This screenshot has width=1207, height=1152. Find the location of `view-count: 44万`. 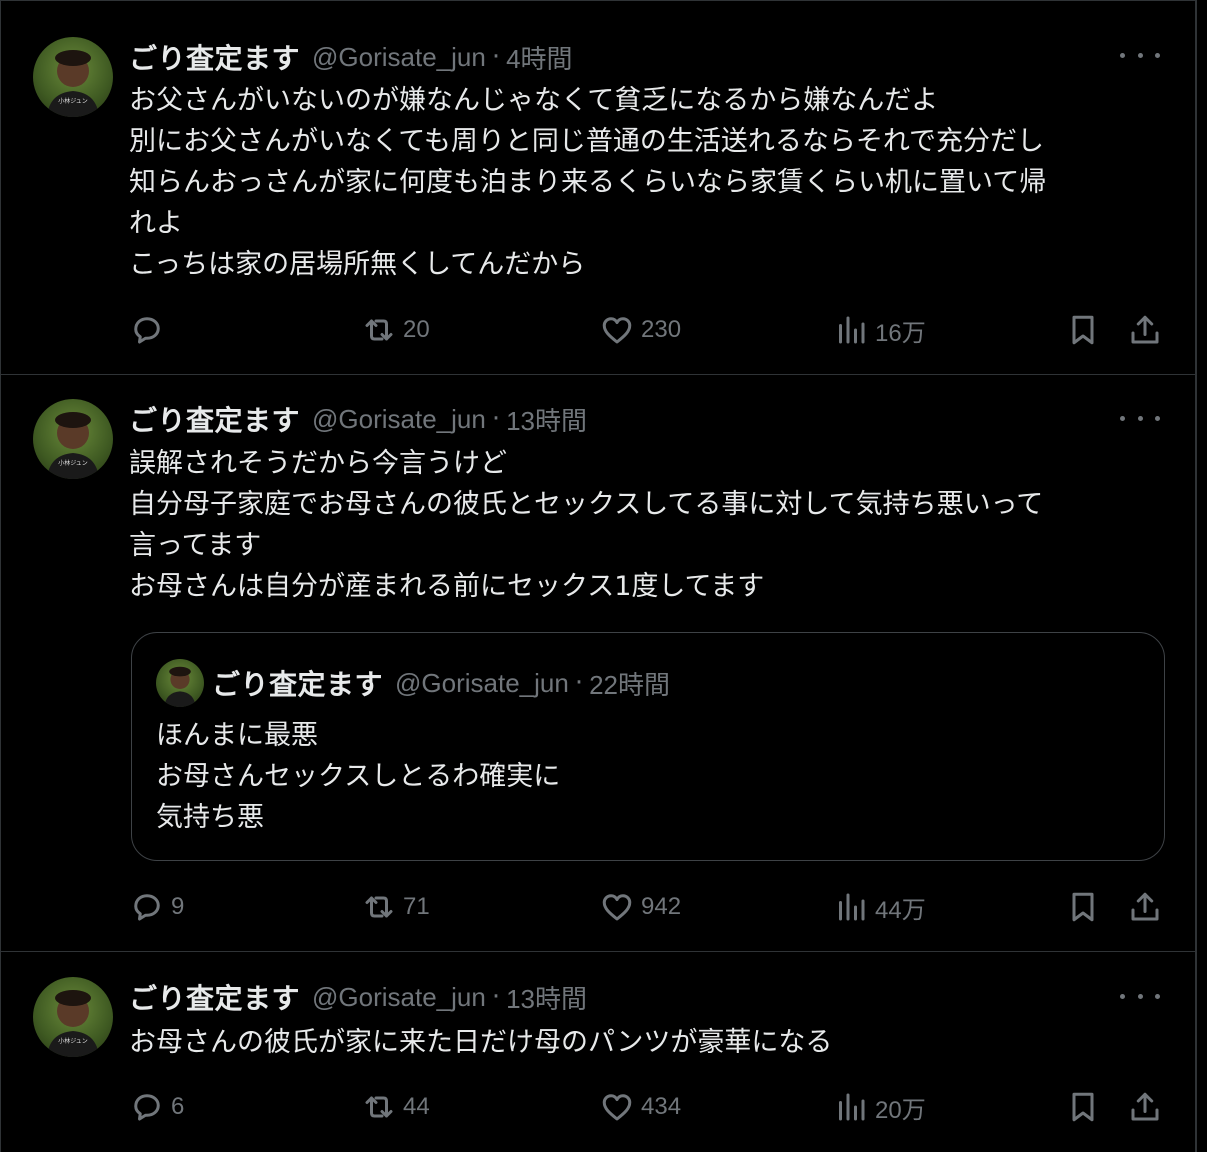

view-count: 44万 is located at coordinates (900, 910).